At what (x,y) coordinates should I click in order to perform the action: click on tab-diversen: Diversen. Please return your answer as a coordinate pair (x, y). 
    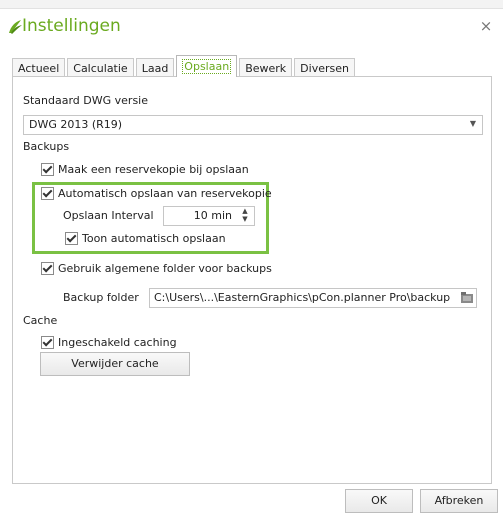
    Looking at the image, I should click on (324, 68).